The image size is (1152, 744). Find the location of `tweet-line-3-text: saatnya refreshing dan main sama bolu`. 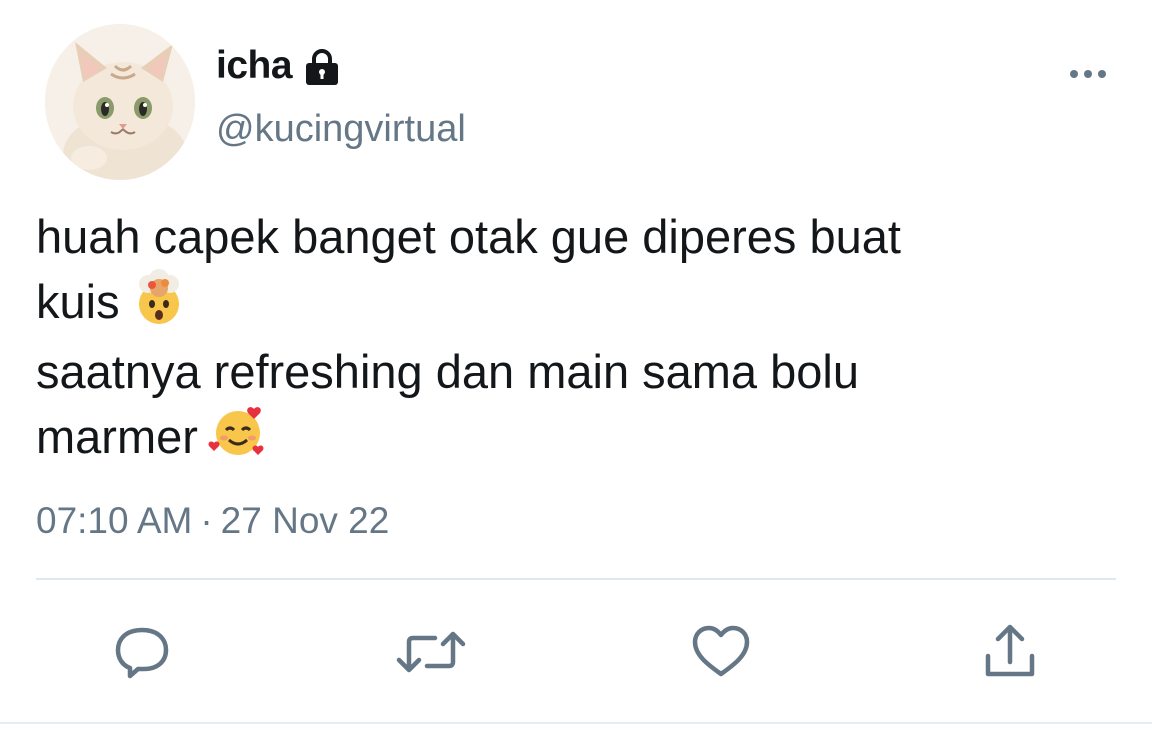

tweet-line-3-text: saatnya refreshing dan main sama bolu is located at coordinates (447, 371).